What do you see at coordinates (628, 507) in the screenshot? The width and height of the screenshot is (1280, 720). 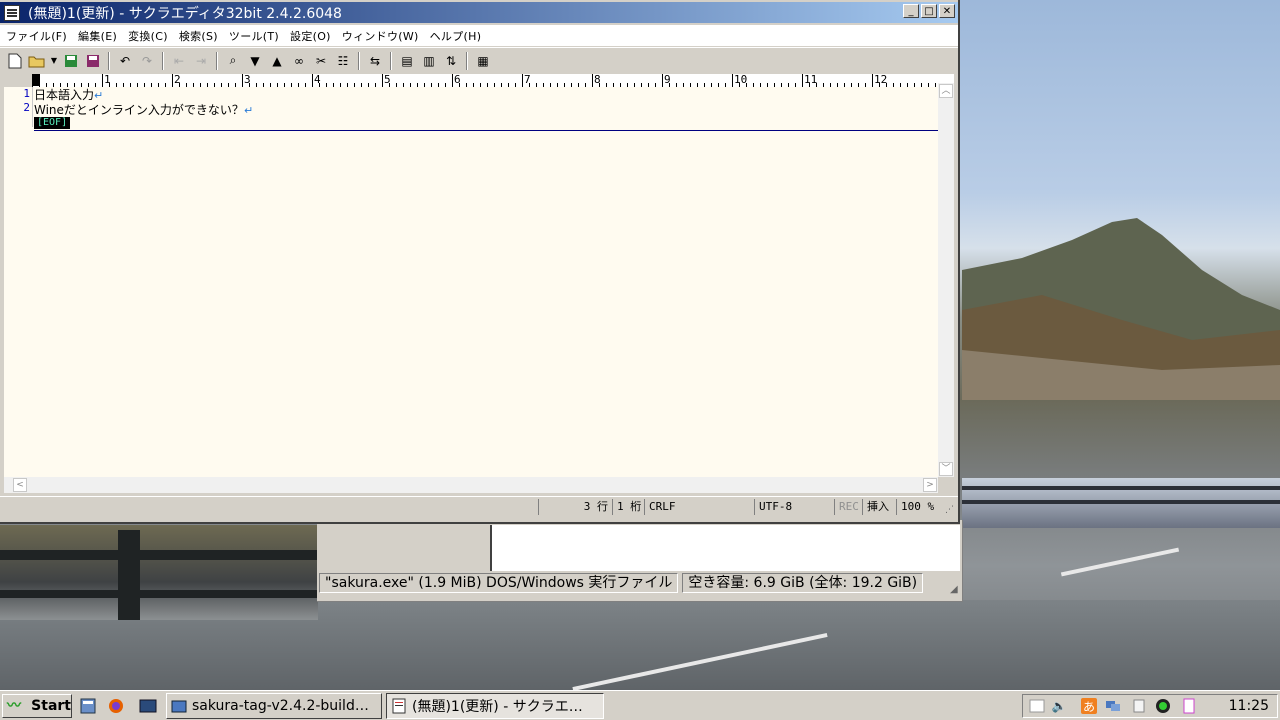 I see `status-column: 1 桁` at bounding box center [628, 507].